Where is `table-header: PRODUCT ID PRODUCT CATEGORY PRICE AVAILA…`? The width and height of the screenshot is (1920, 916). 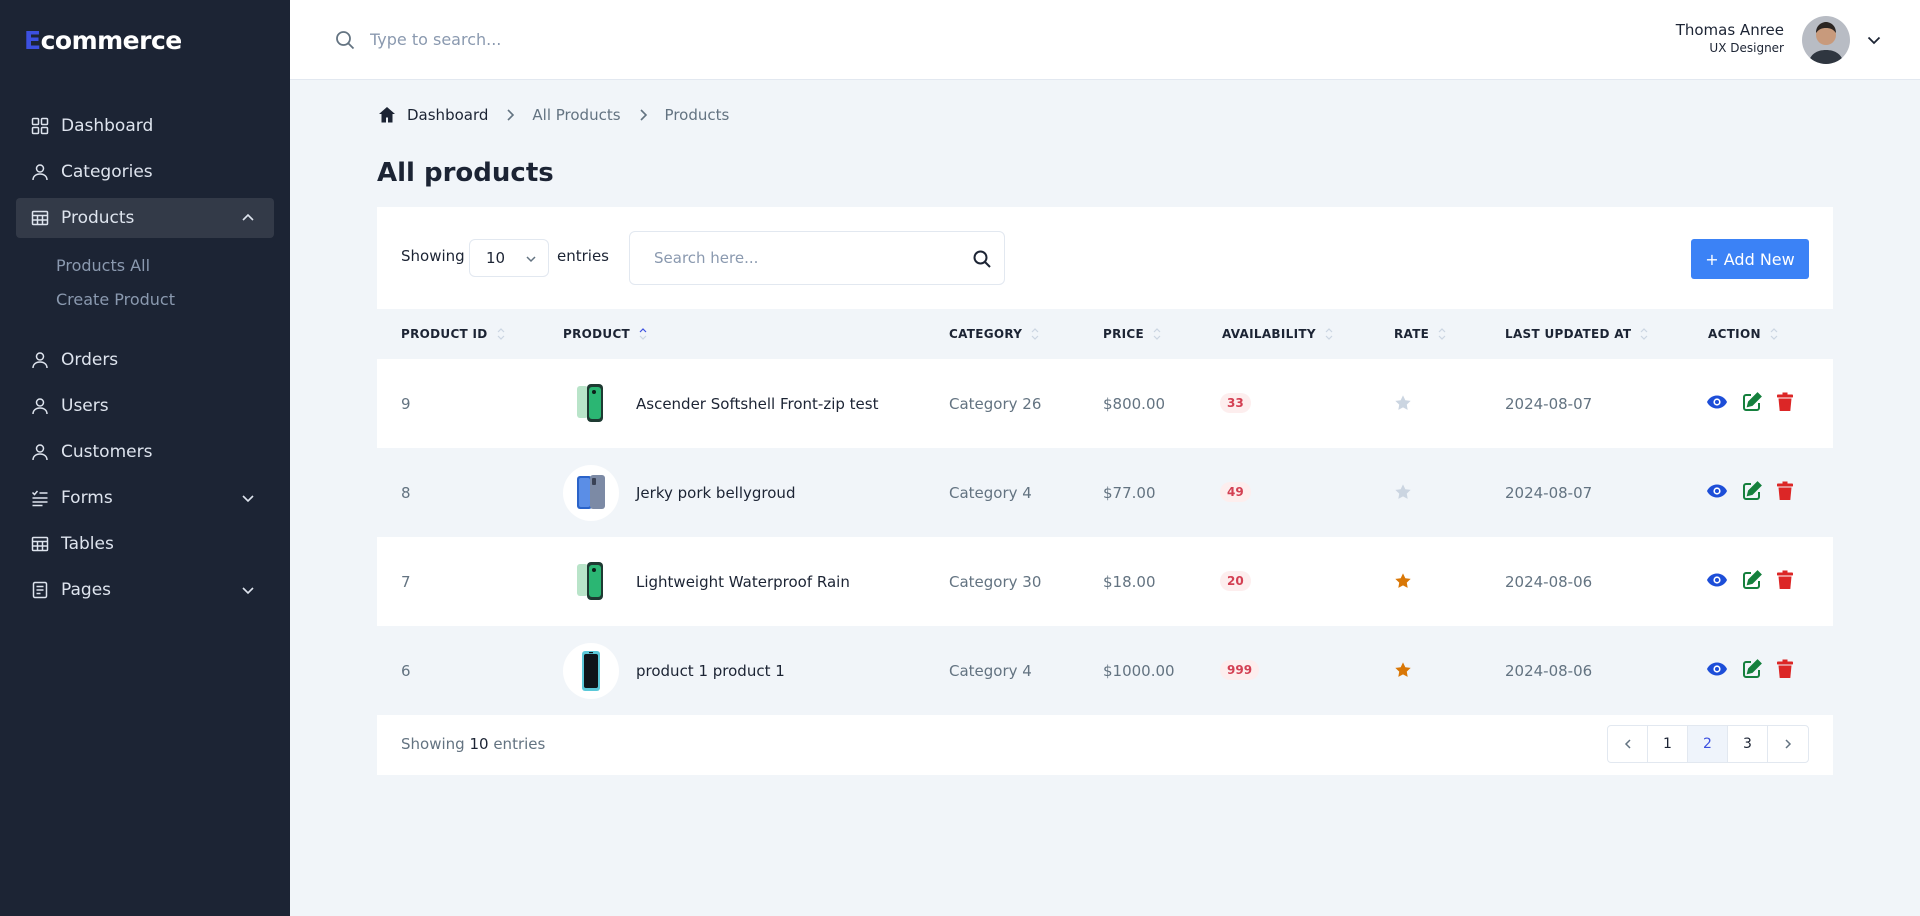 table-header: PRODUCT ID PRODUCT CATEGORY PRICE AVAILA… is located at coordinates (1105, 334).